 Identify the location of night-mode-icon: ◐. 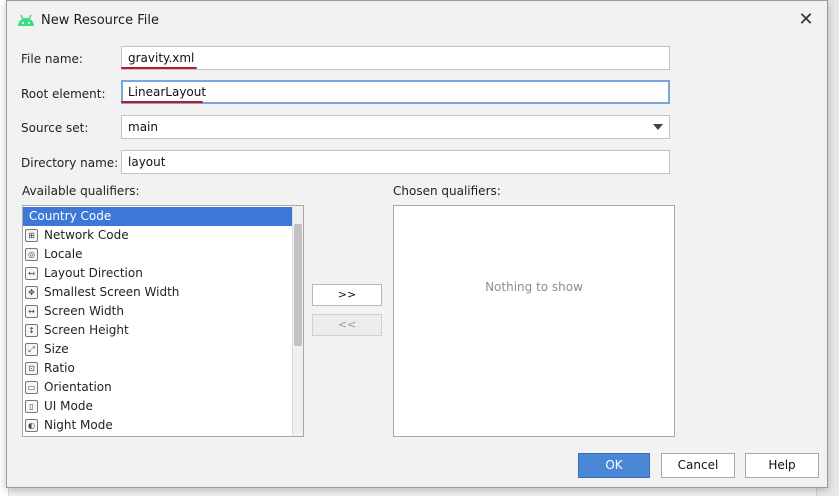
(31, 425).